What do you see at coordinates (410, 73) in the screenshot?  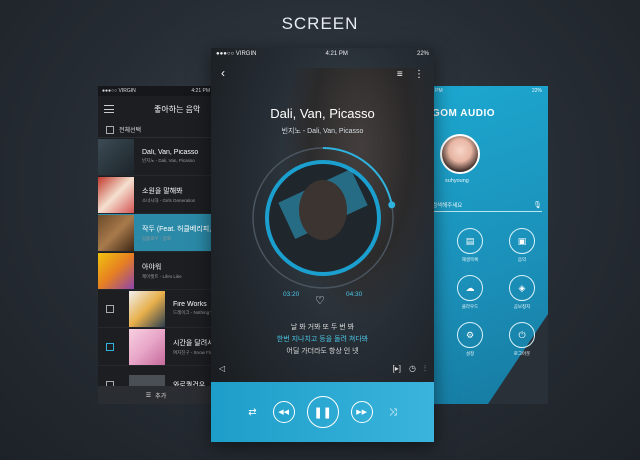 I see `nav-actions: ≡ ⋮` at bounding box center [410, 73].